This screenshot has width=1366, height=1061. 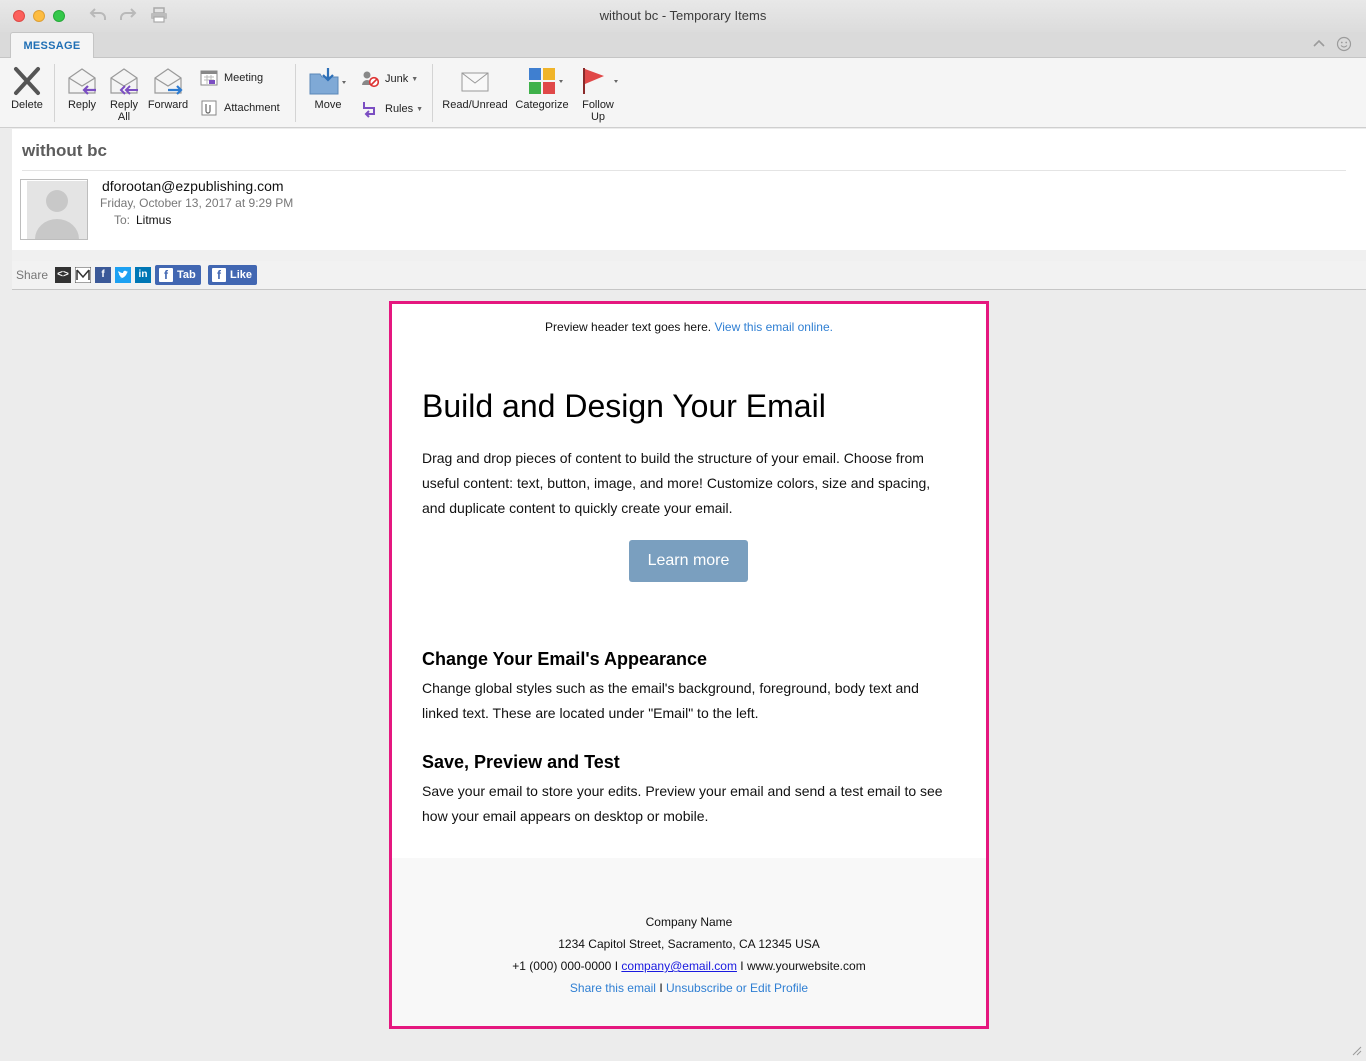 I want to click on read-unread-button: Read/Unread, so click(x=475, y=88).